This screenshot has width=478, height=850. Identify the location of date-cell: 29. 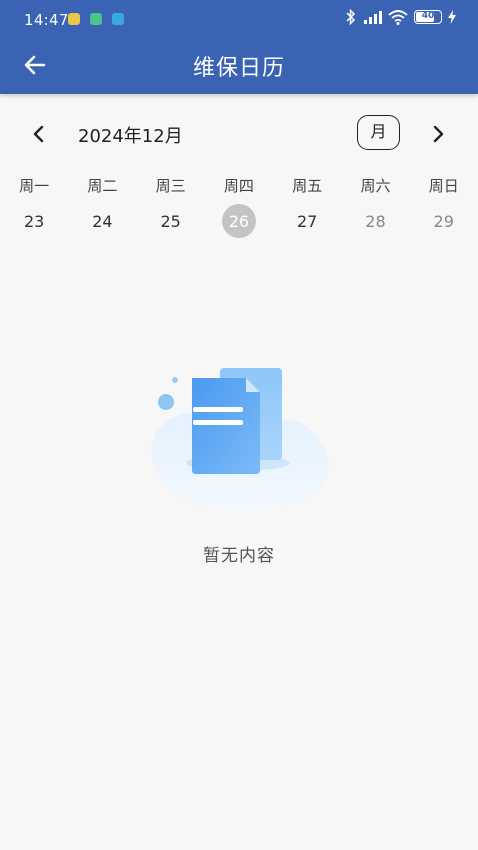
(444, 221).